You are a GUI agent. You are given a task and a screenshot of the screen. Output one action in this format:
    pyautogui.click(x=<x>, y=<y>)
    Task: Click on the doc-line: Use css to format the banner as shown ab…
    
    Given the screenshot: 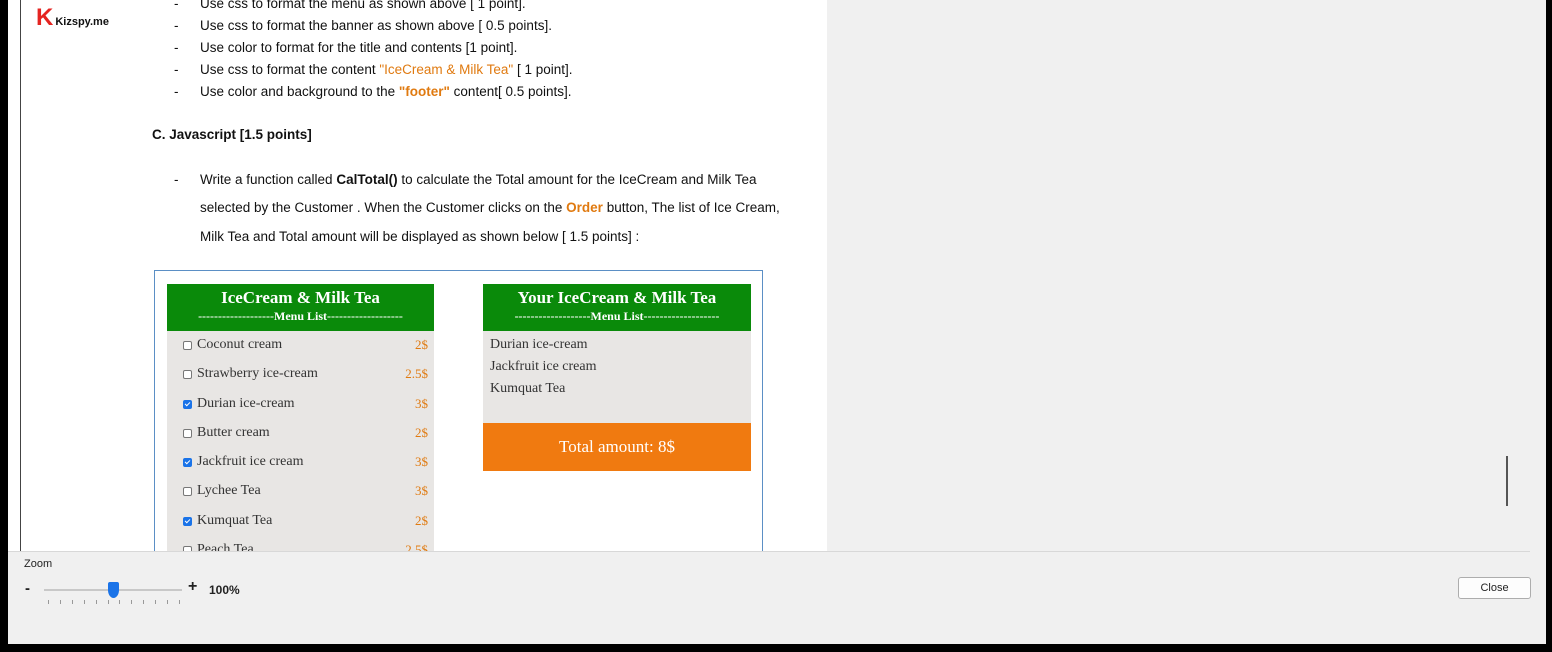 What is the action you would take?
    pyautogui.click(x=376, y=25)
    